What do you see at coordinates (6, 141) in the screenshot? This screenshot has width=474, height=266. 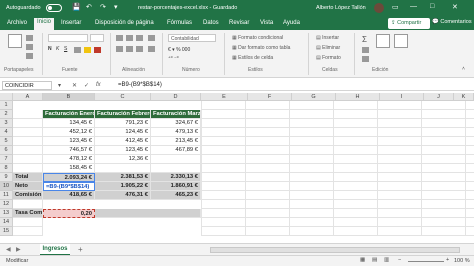 I see `row-header: 5` at bounding box center [6, 141].